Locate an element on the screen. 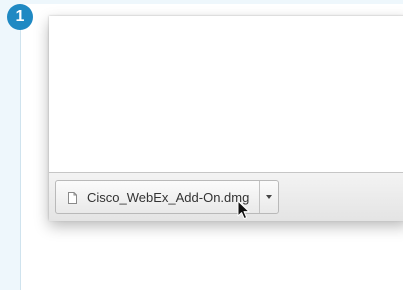 The width and height of the screenshot is (403, 290). chevron-down-icon is located at coordinates (269, 197).